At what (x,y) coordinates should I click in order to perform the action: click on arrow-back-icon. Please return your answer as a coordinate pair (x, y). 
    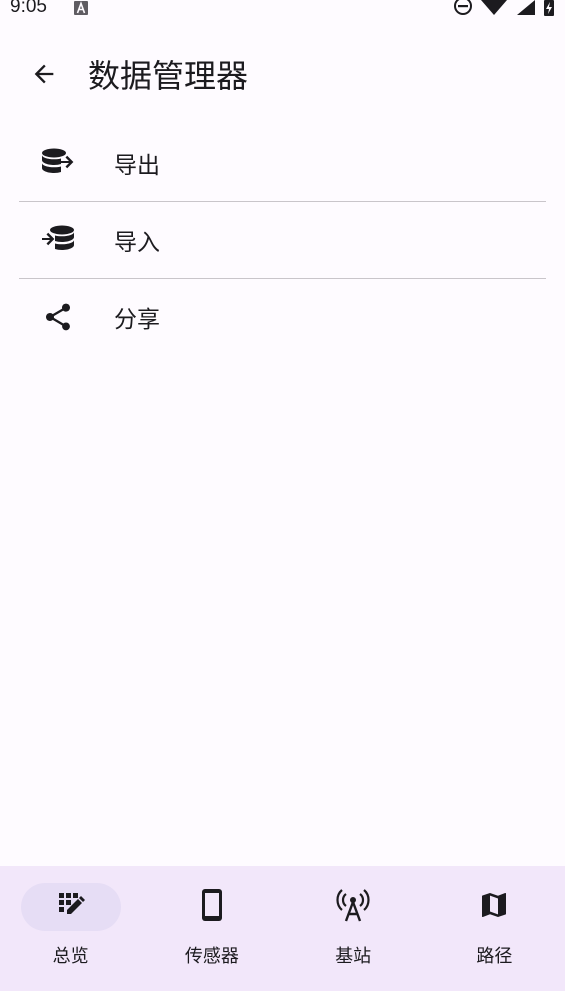
    Looking at the image, I should click on (44, 76).